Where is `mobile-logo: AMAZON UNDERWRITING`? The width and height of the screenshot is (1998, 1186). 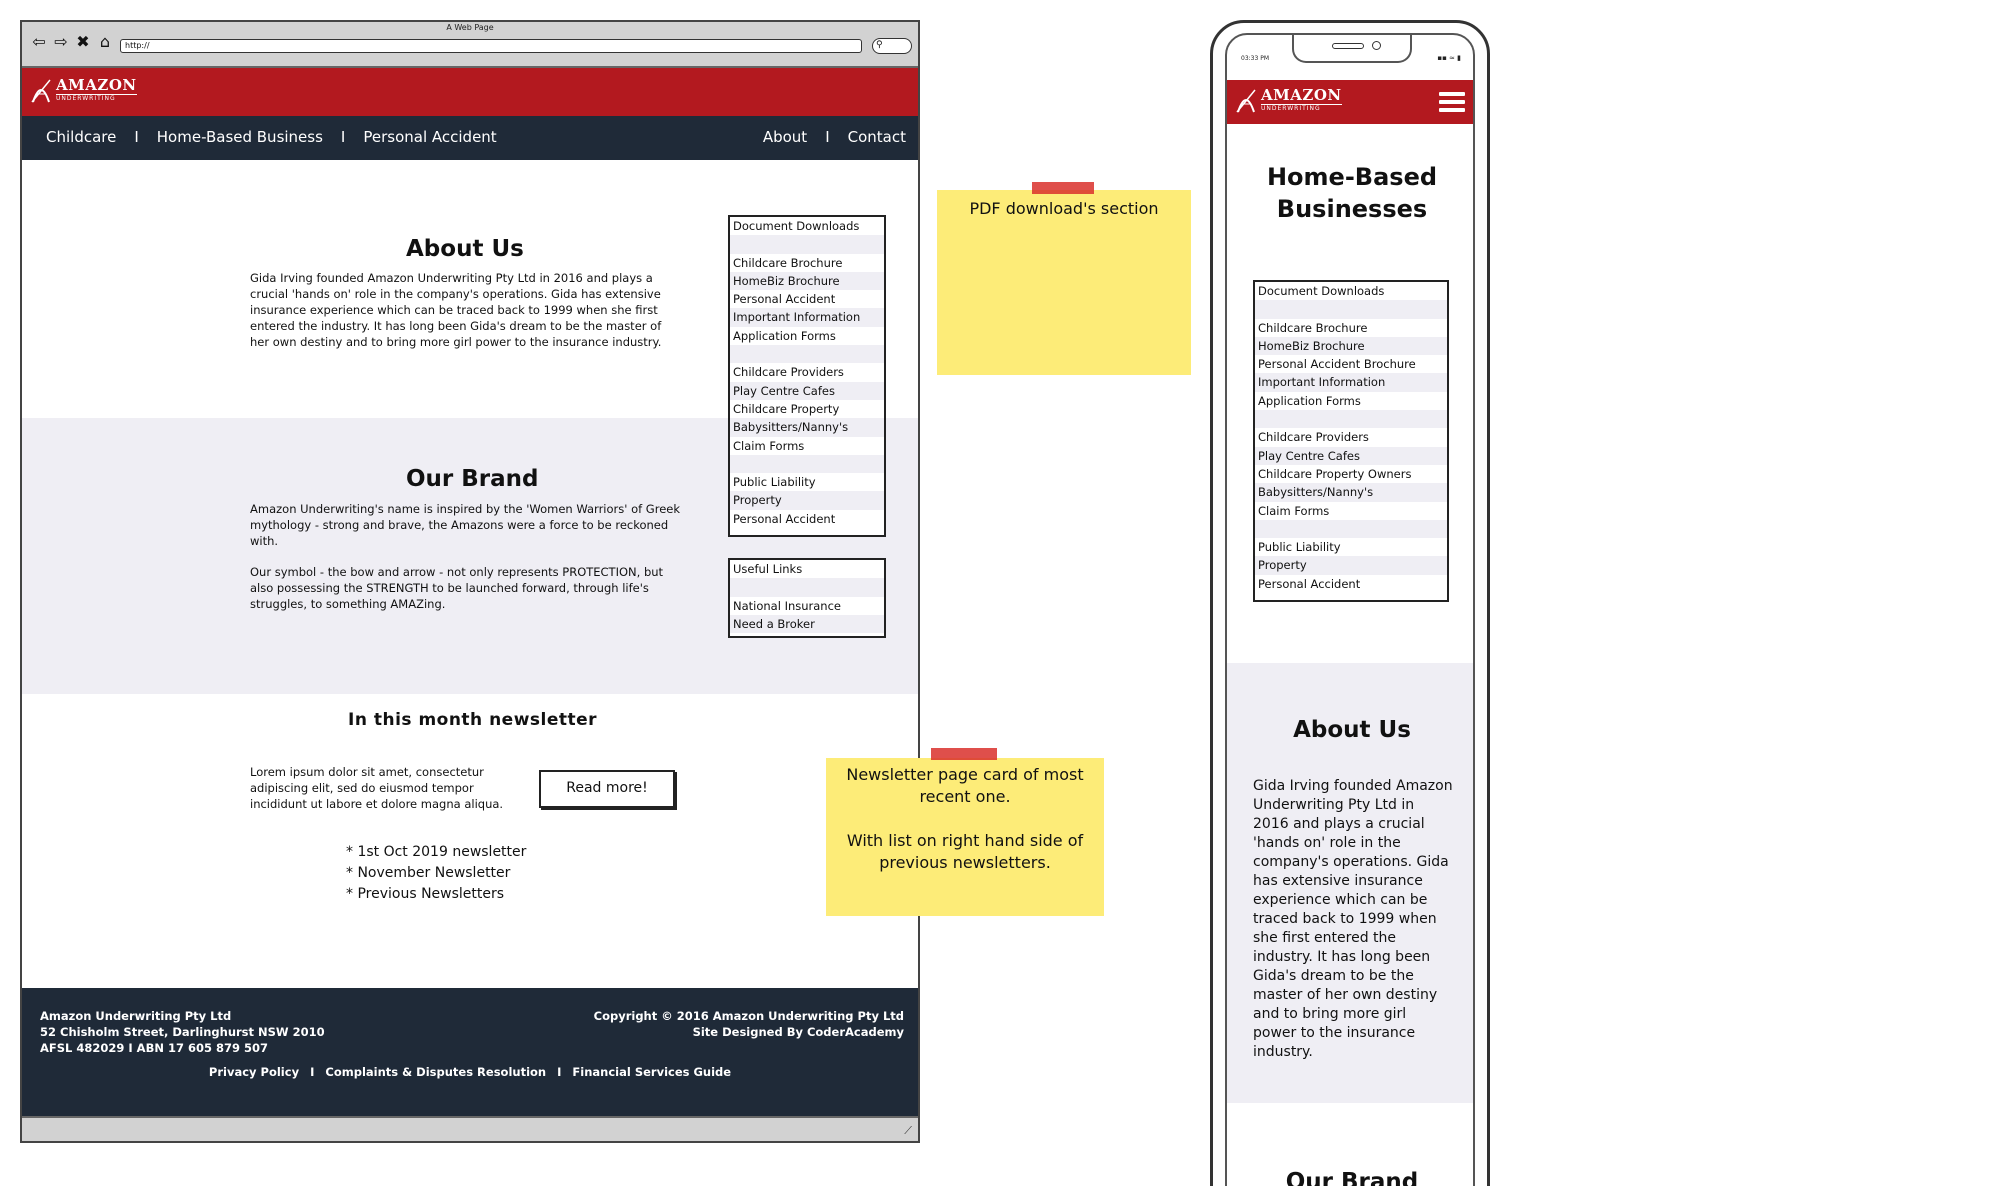
mobile-logo: AMAZON UNDERWRITING is located at coordinates (1288, 100).